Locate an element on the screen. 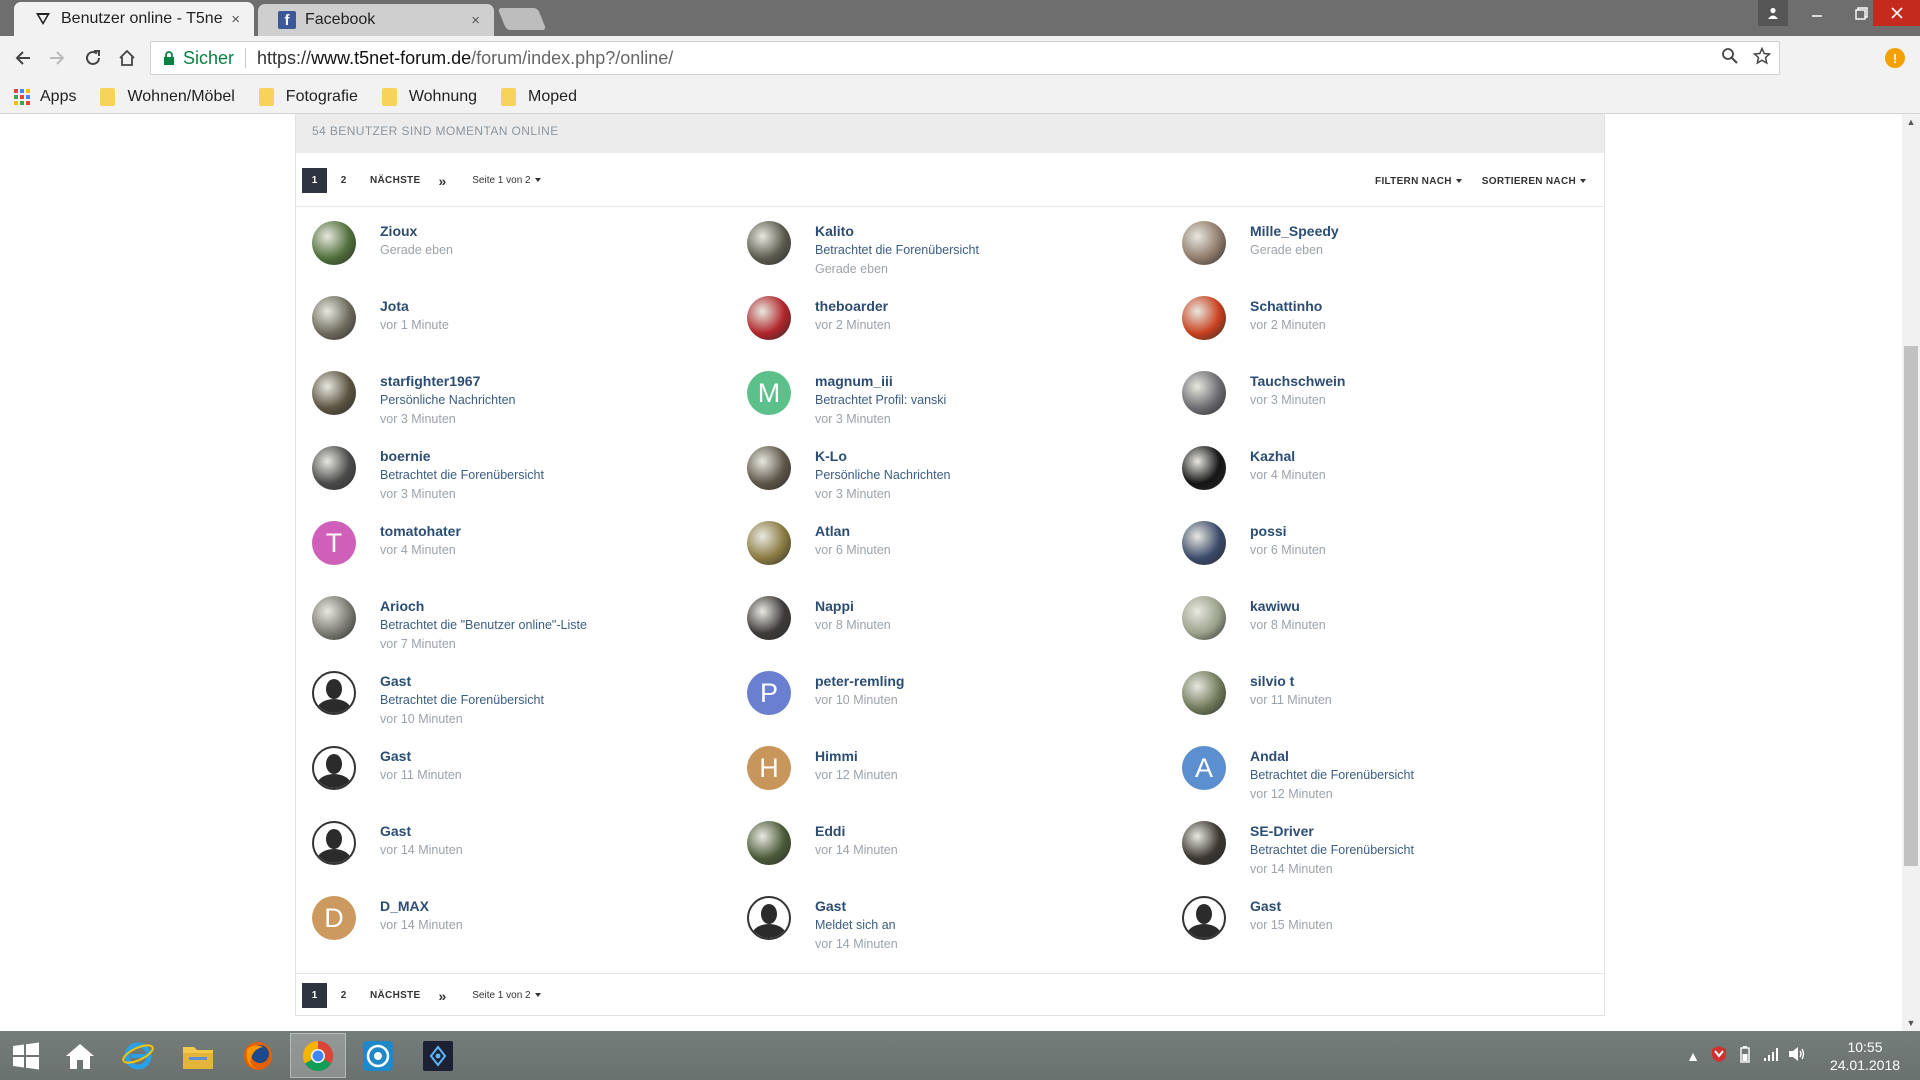 The height and width of the screenshot is (1080, 1920). username-link: K-Lo is located at coordinates (883, 456).